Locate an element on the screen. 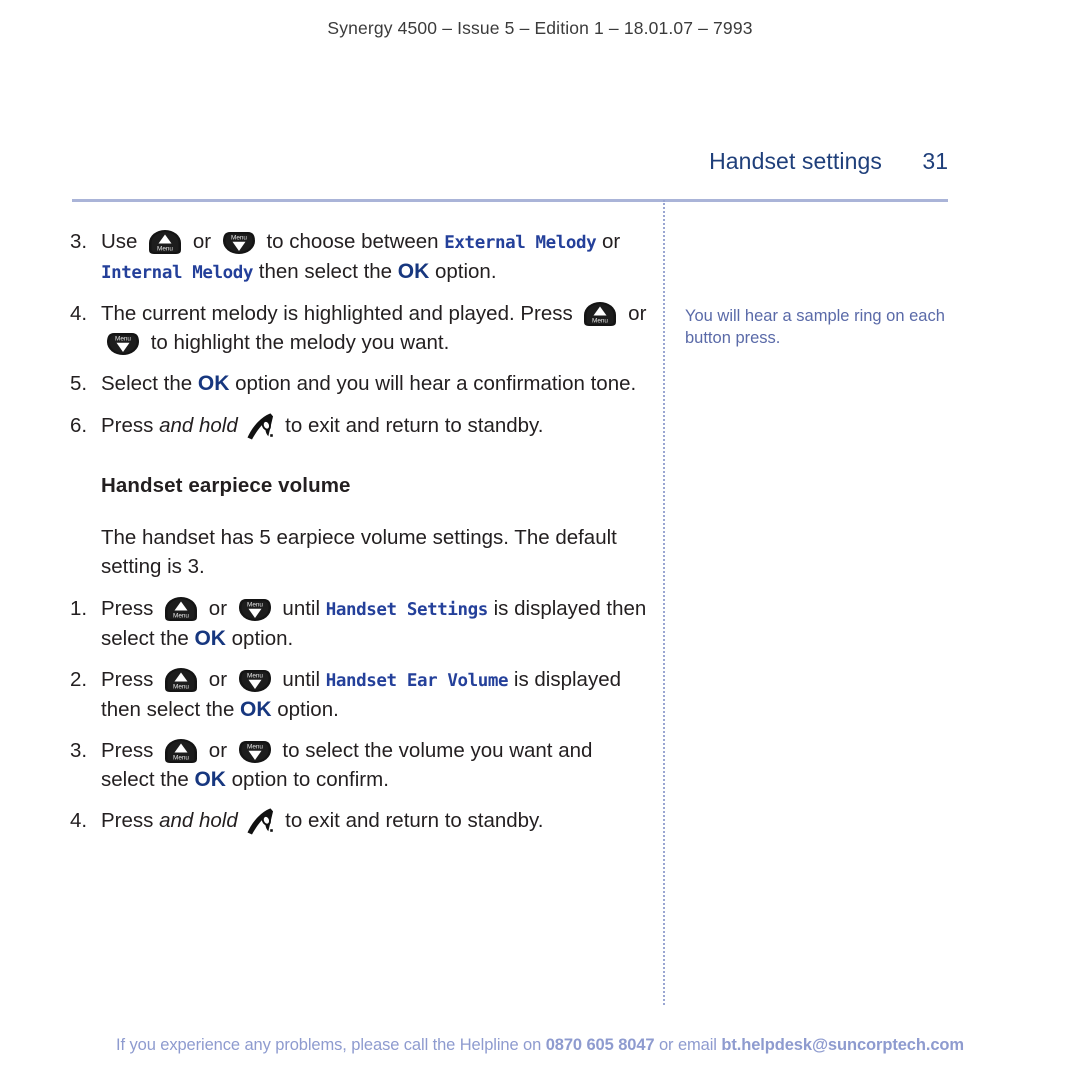  header-rule is located at coordinates (510, 200).